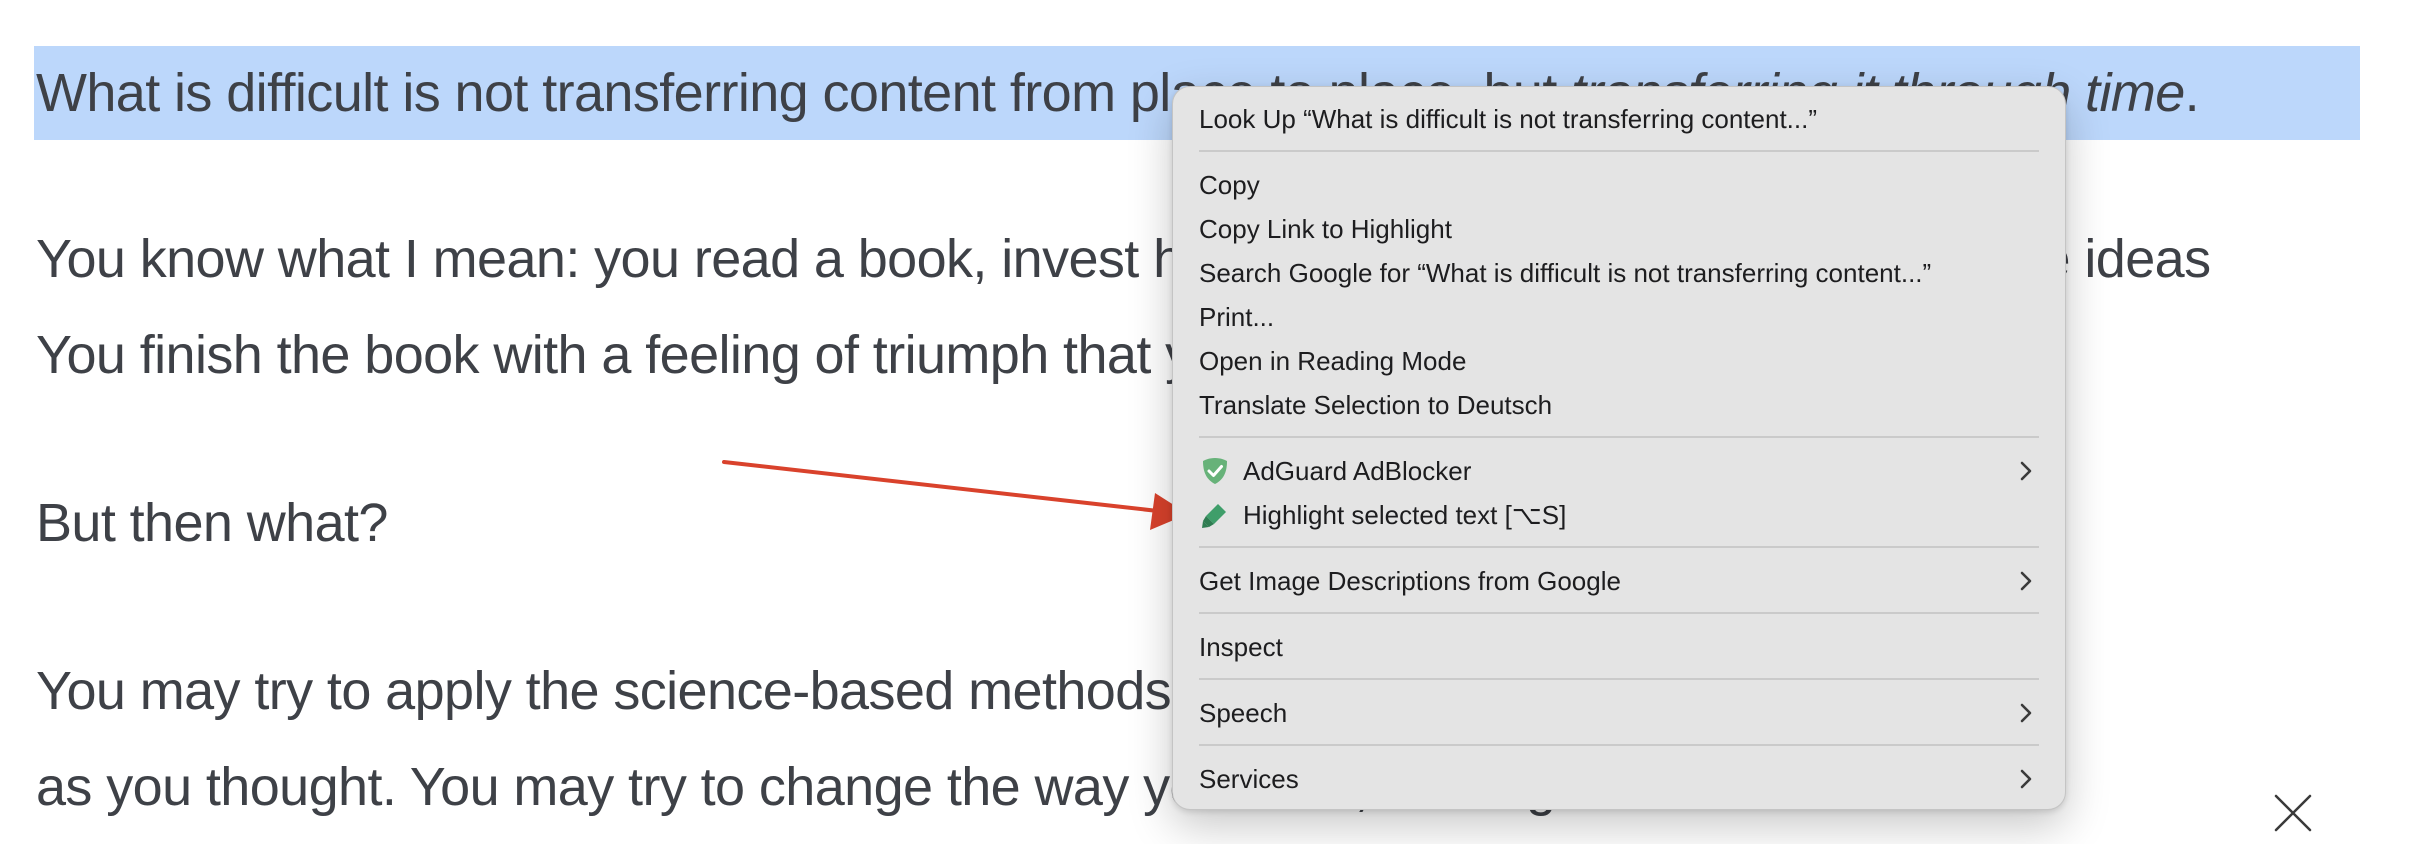  Describe the element at coordinates (1619, 361) in the screenshot. I see `menu-item-reading-mode: Open in Reading Mode` at that location.